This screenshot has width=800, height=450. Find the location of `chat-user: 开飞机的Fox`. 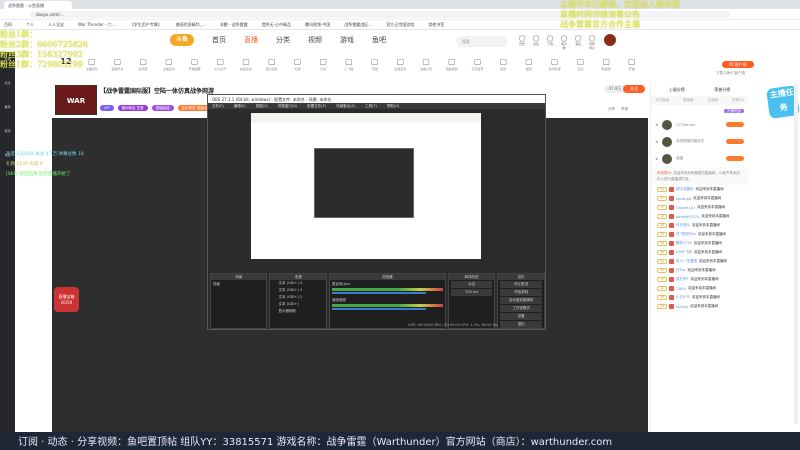

chat-user: 开飞机的Fox is located at coordinates (686, 234).